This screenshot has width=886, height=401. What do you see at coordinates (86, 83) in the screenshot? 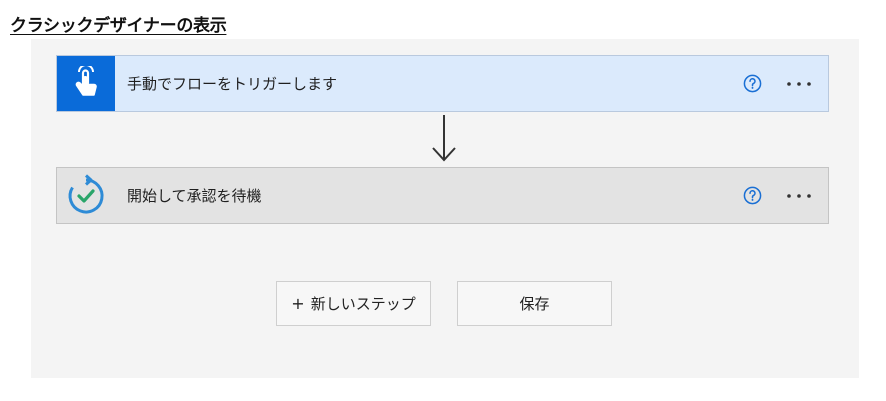
I see `hand-tap-icon` at bounding box center [86, 83].